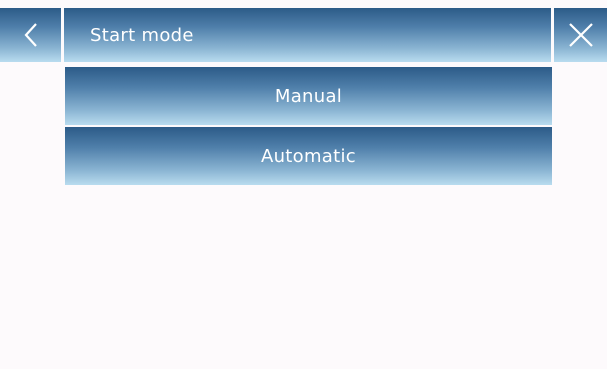 The height and width of the screenshot is (369, 607). Describe the element at coordinates (307, 35) in the screenshot. I see `header-title-bar: Start mode` at that location.